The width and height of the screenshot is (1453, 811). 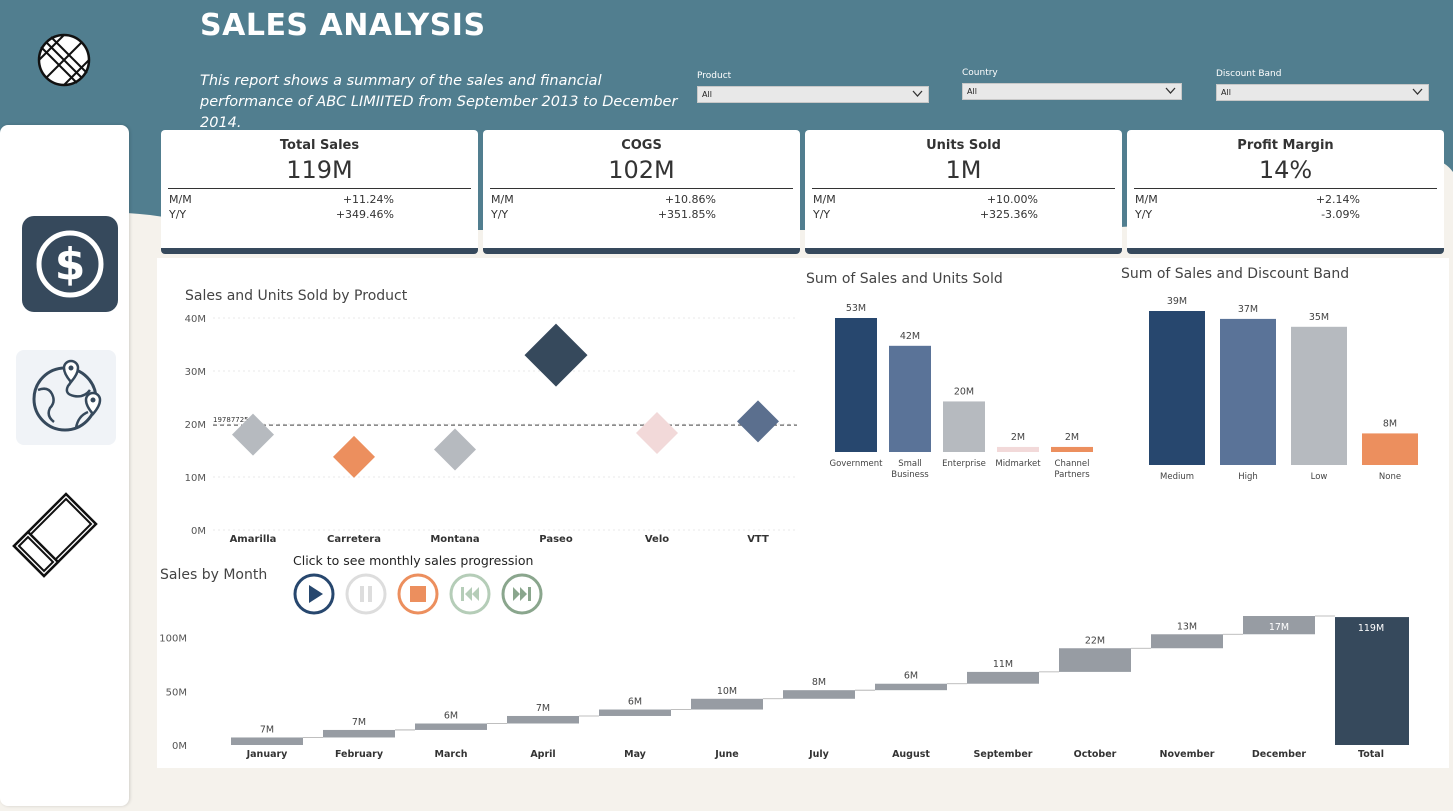 What do you see at coordinates (556, 539) in the screenshot?
I see `x-tick-label: Paseo` at bounding box center [556, 539].